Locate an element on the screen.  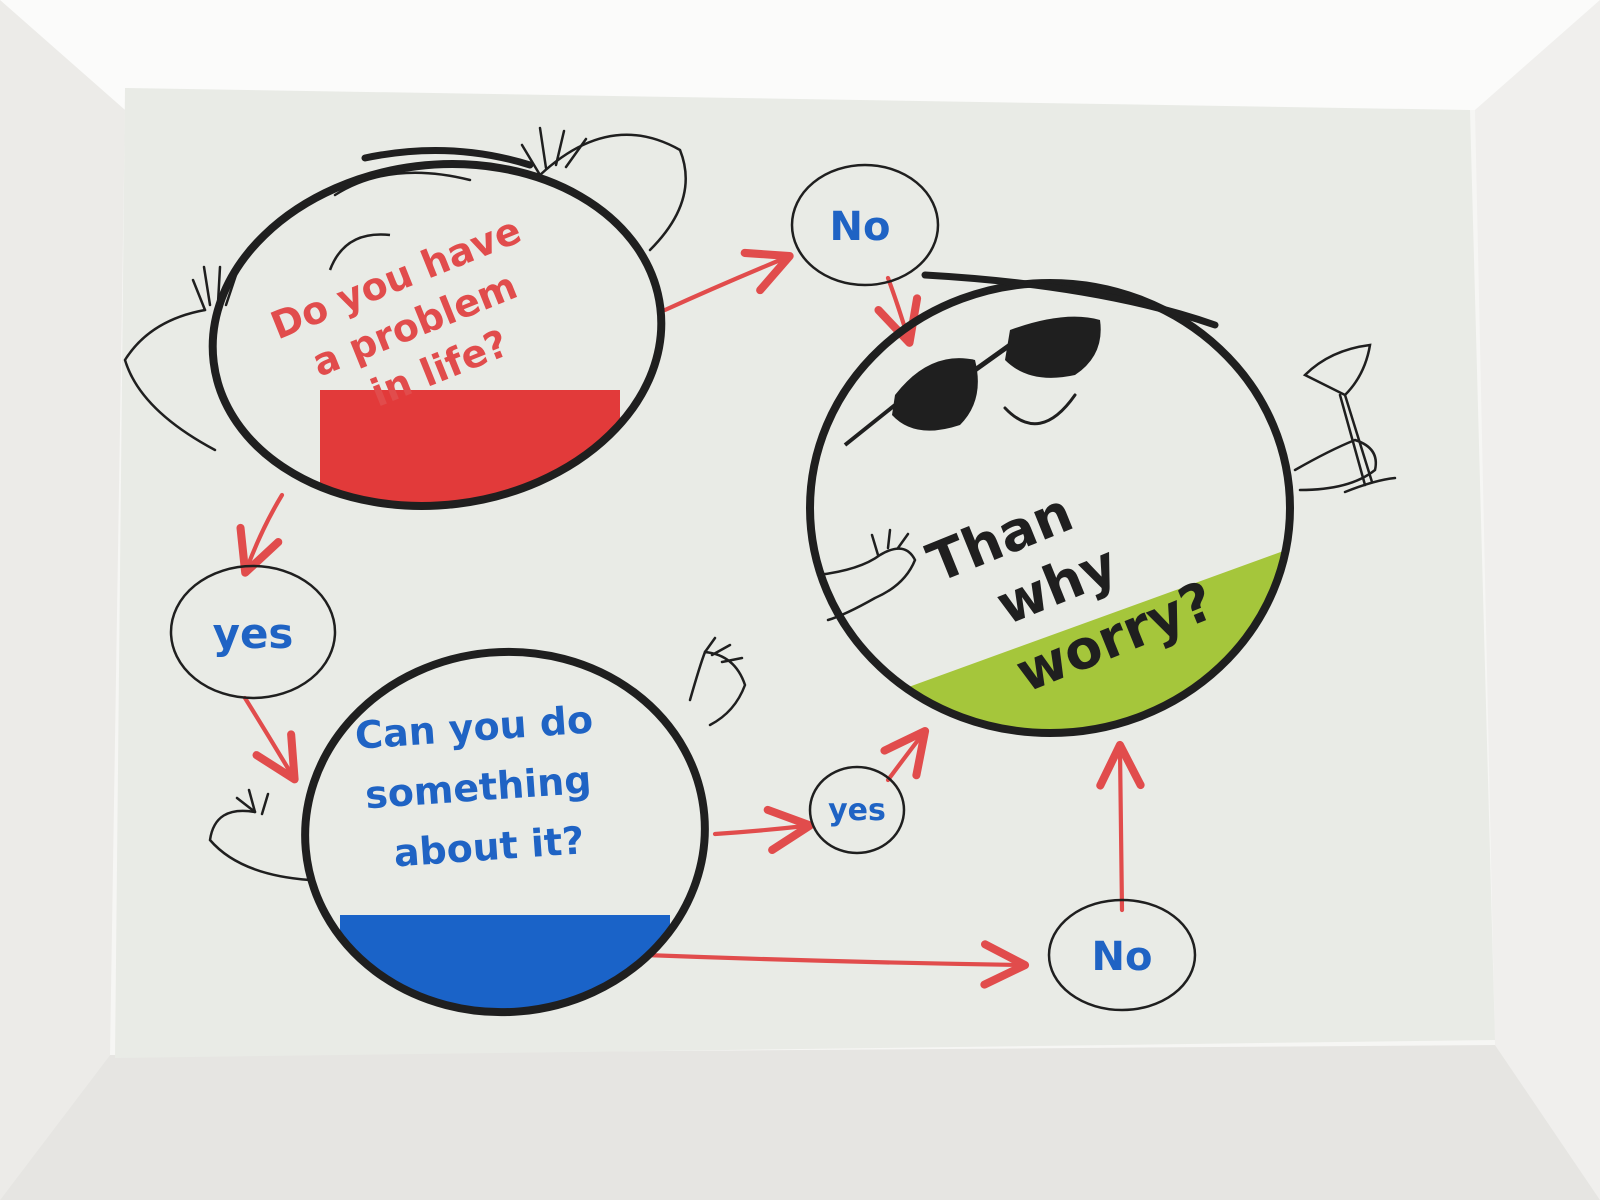
frame-left-bevel is located at coordinates (62, 600).